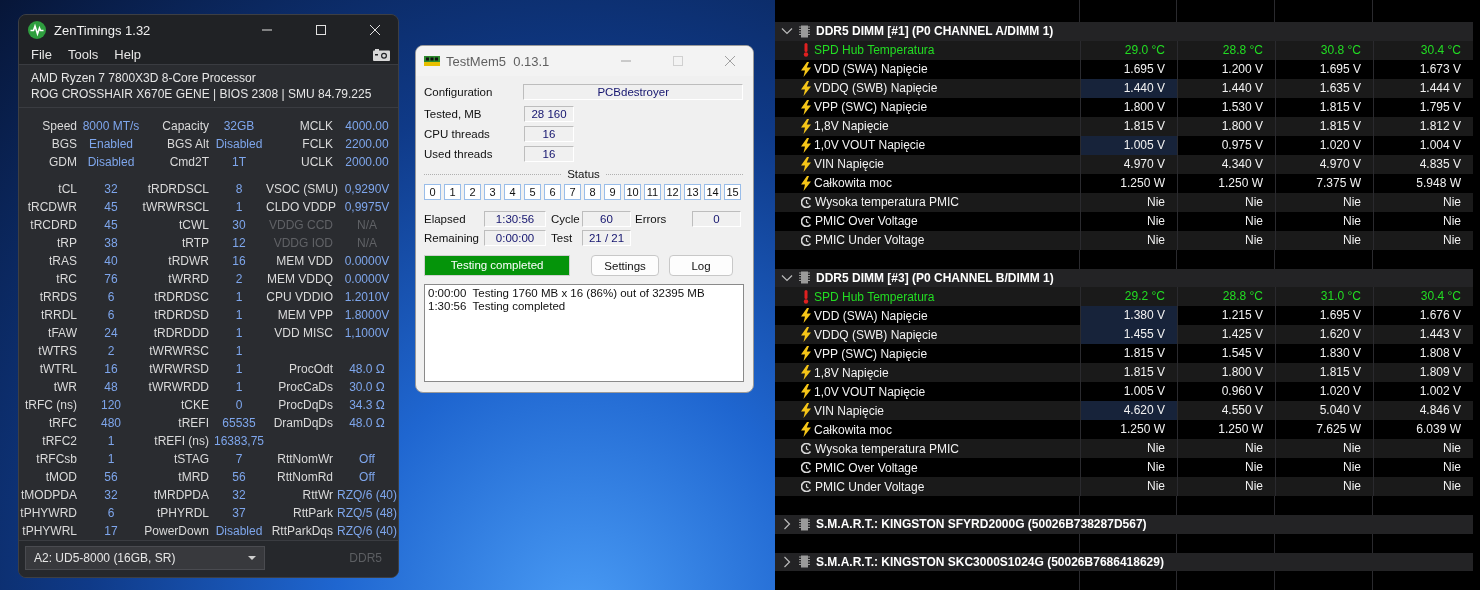  I want to click on timing-label: tRCDRD, so click(53, 225).